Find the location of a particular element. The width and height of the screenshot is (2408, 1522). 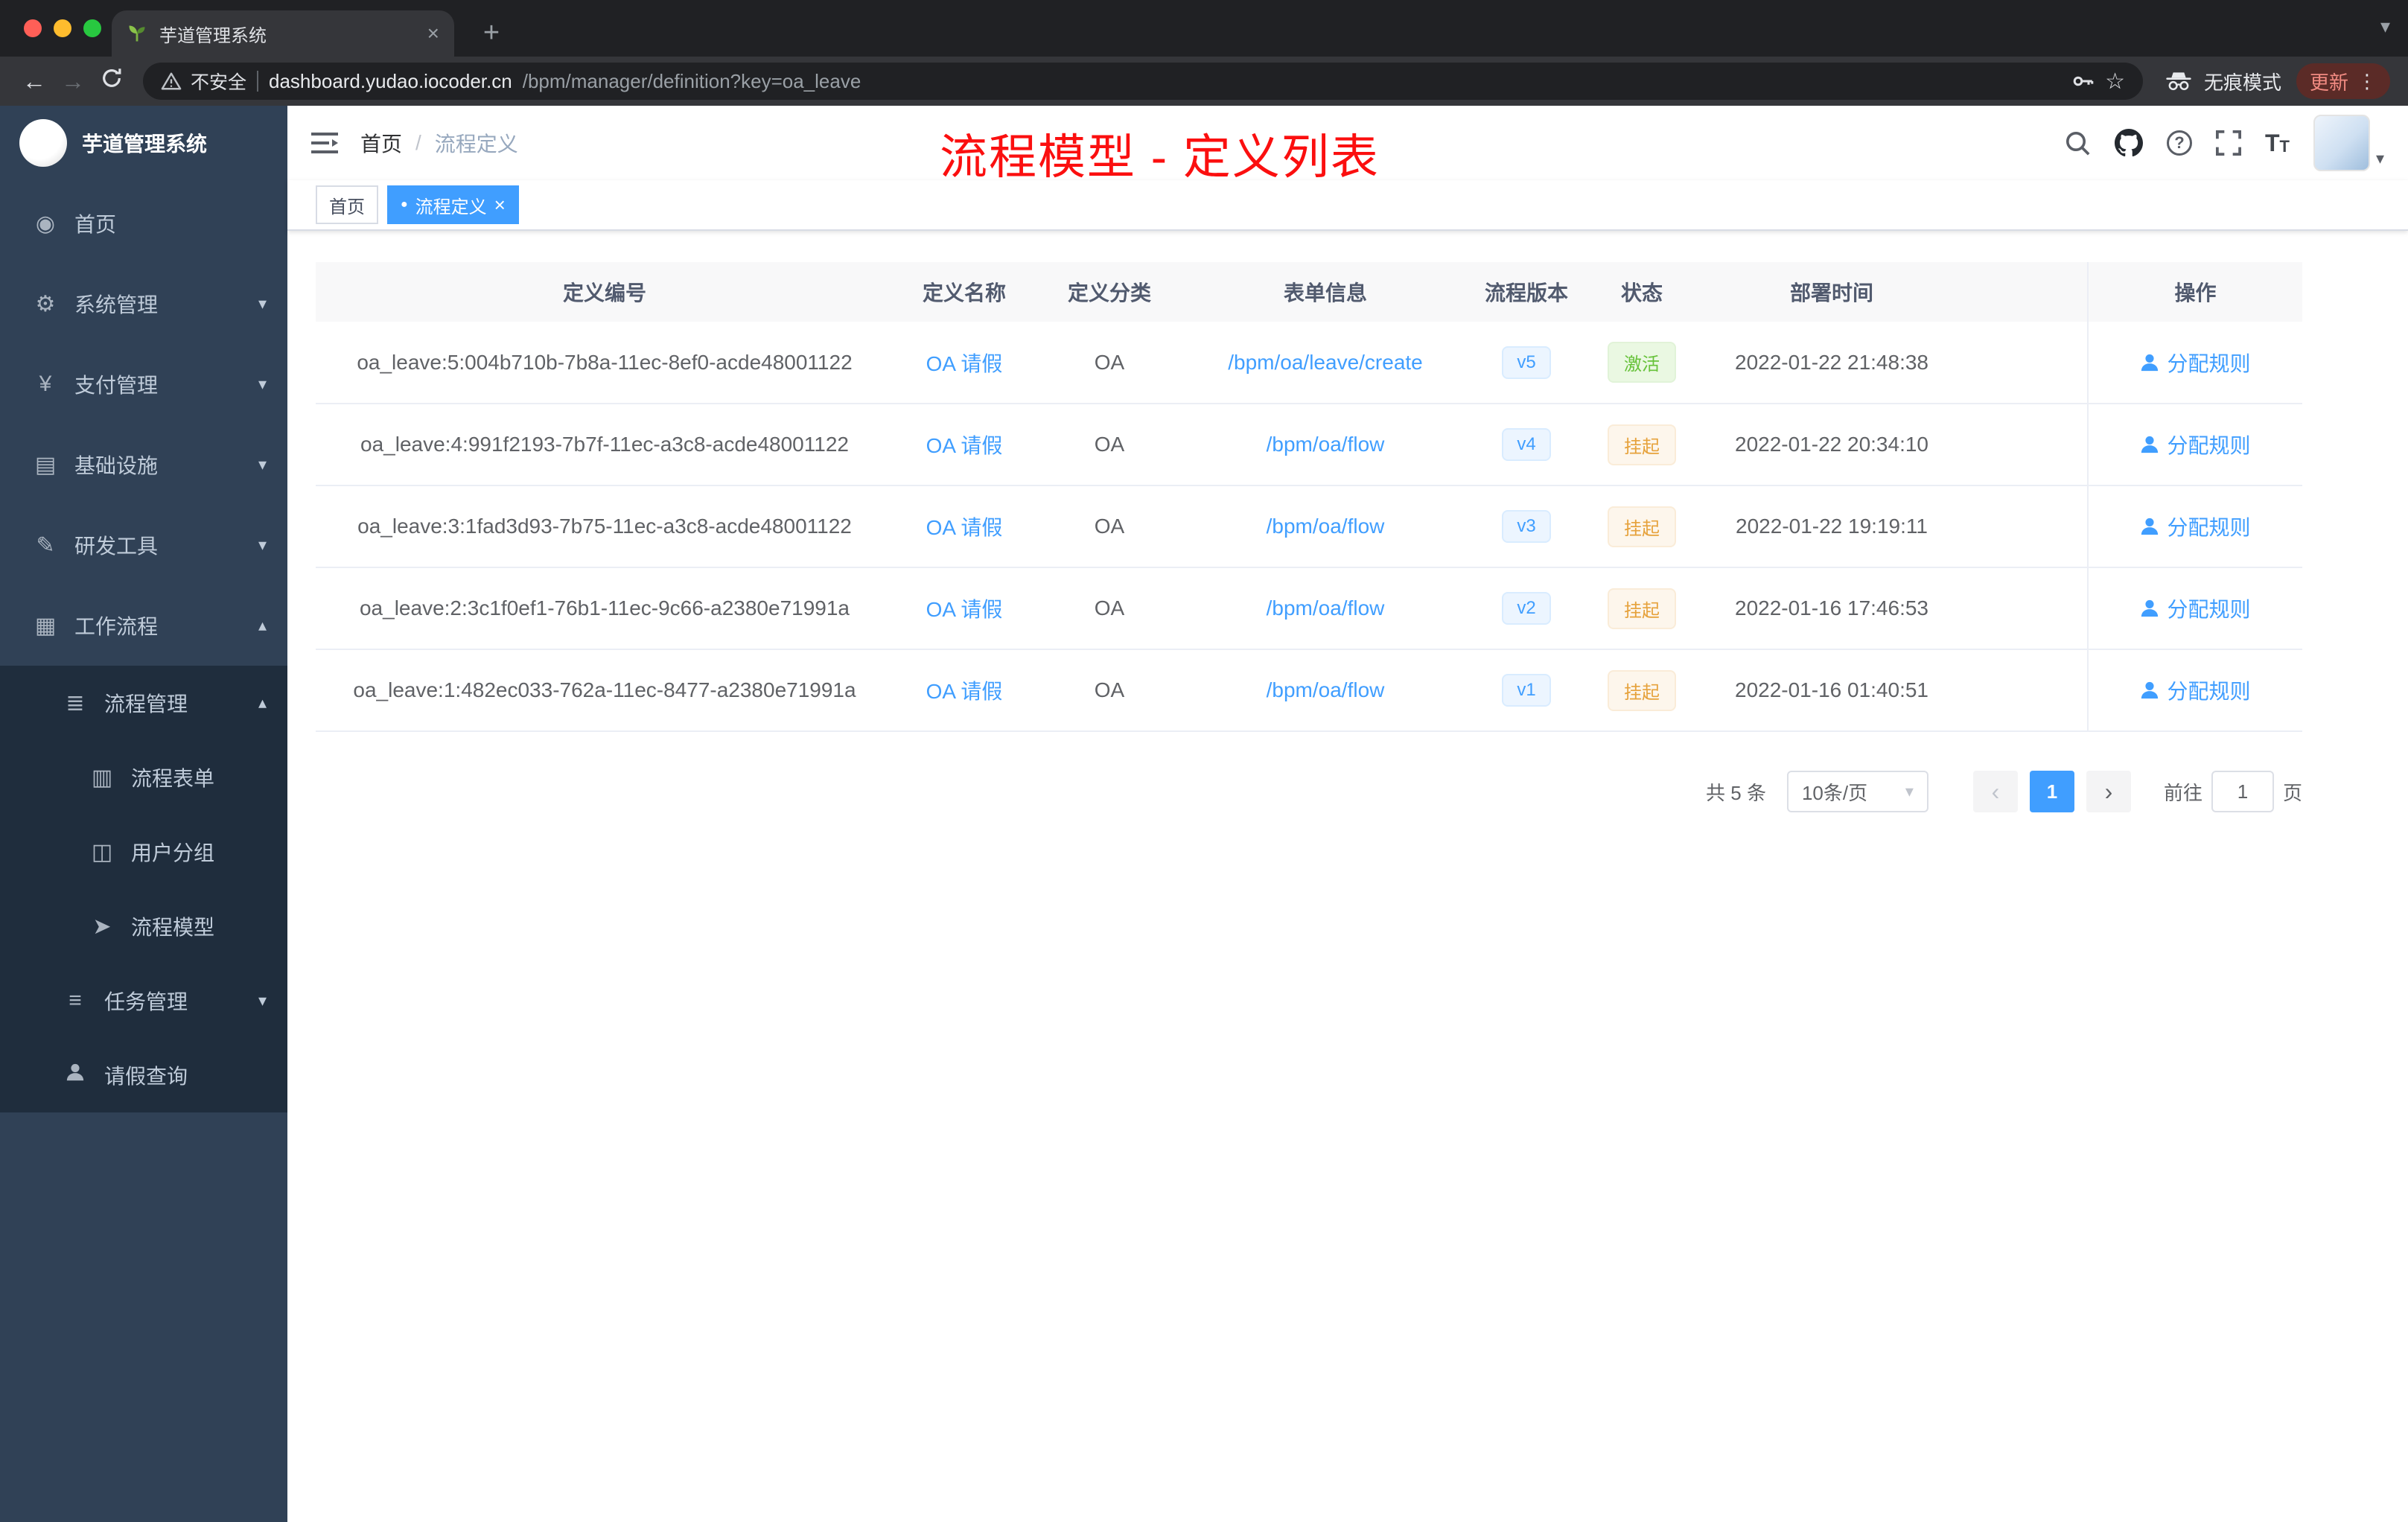

user-menu: ▾ is located at coordinates (2348, 143).